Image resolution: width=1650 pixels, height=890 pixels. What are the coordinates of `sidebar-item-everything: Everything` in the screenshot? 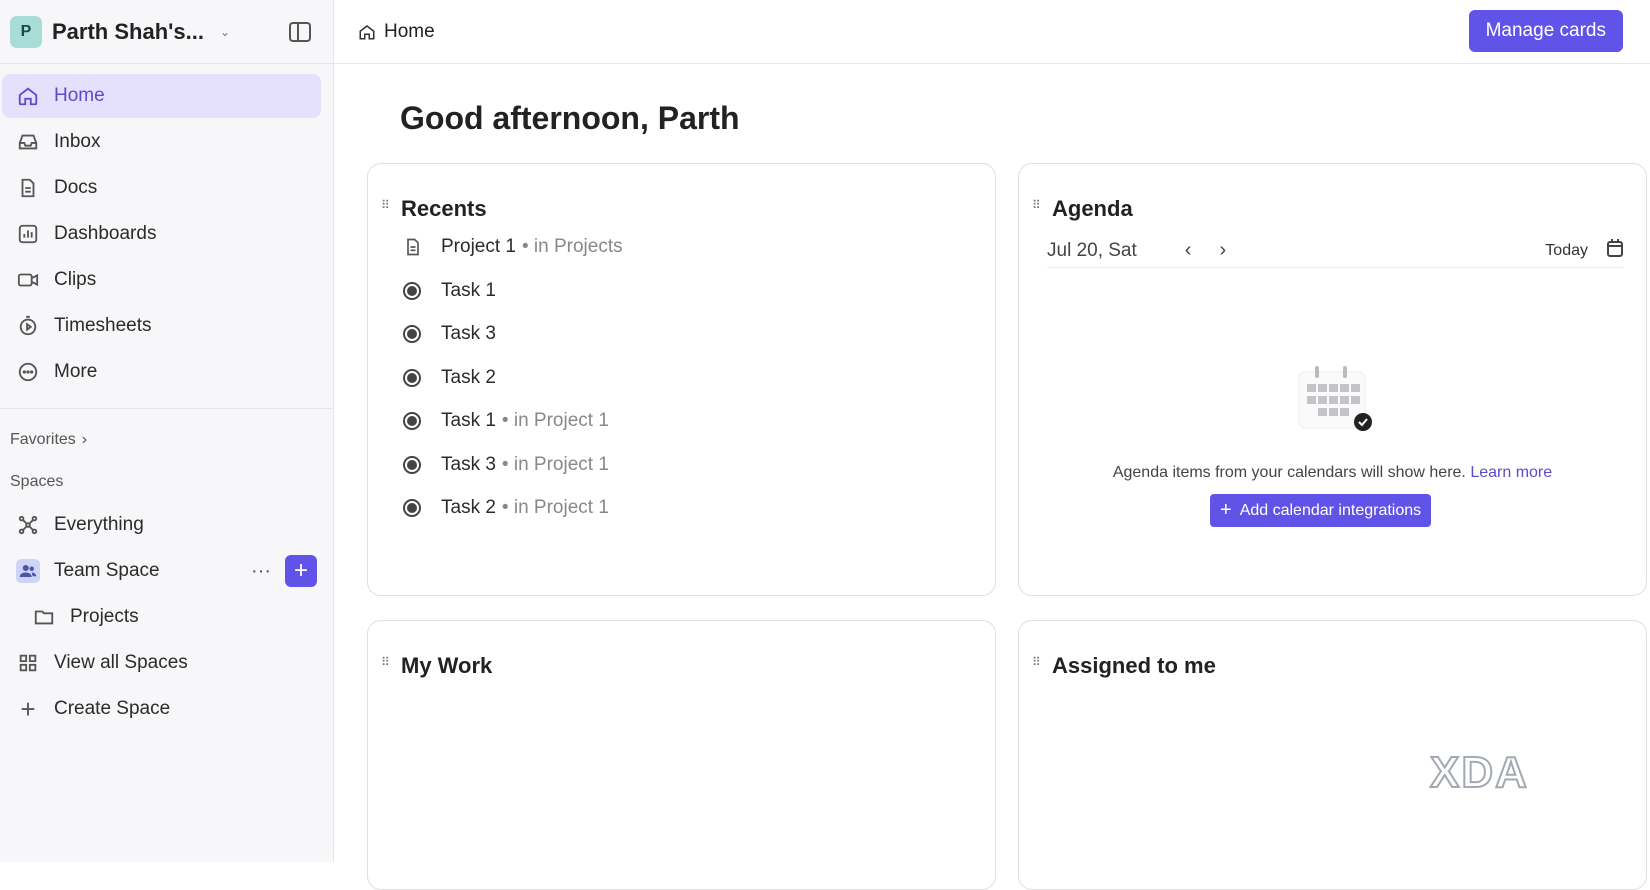 It's located at (161, 525).